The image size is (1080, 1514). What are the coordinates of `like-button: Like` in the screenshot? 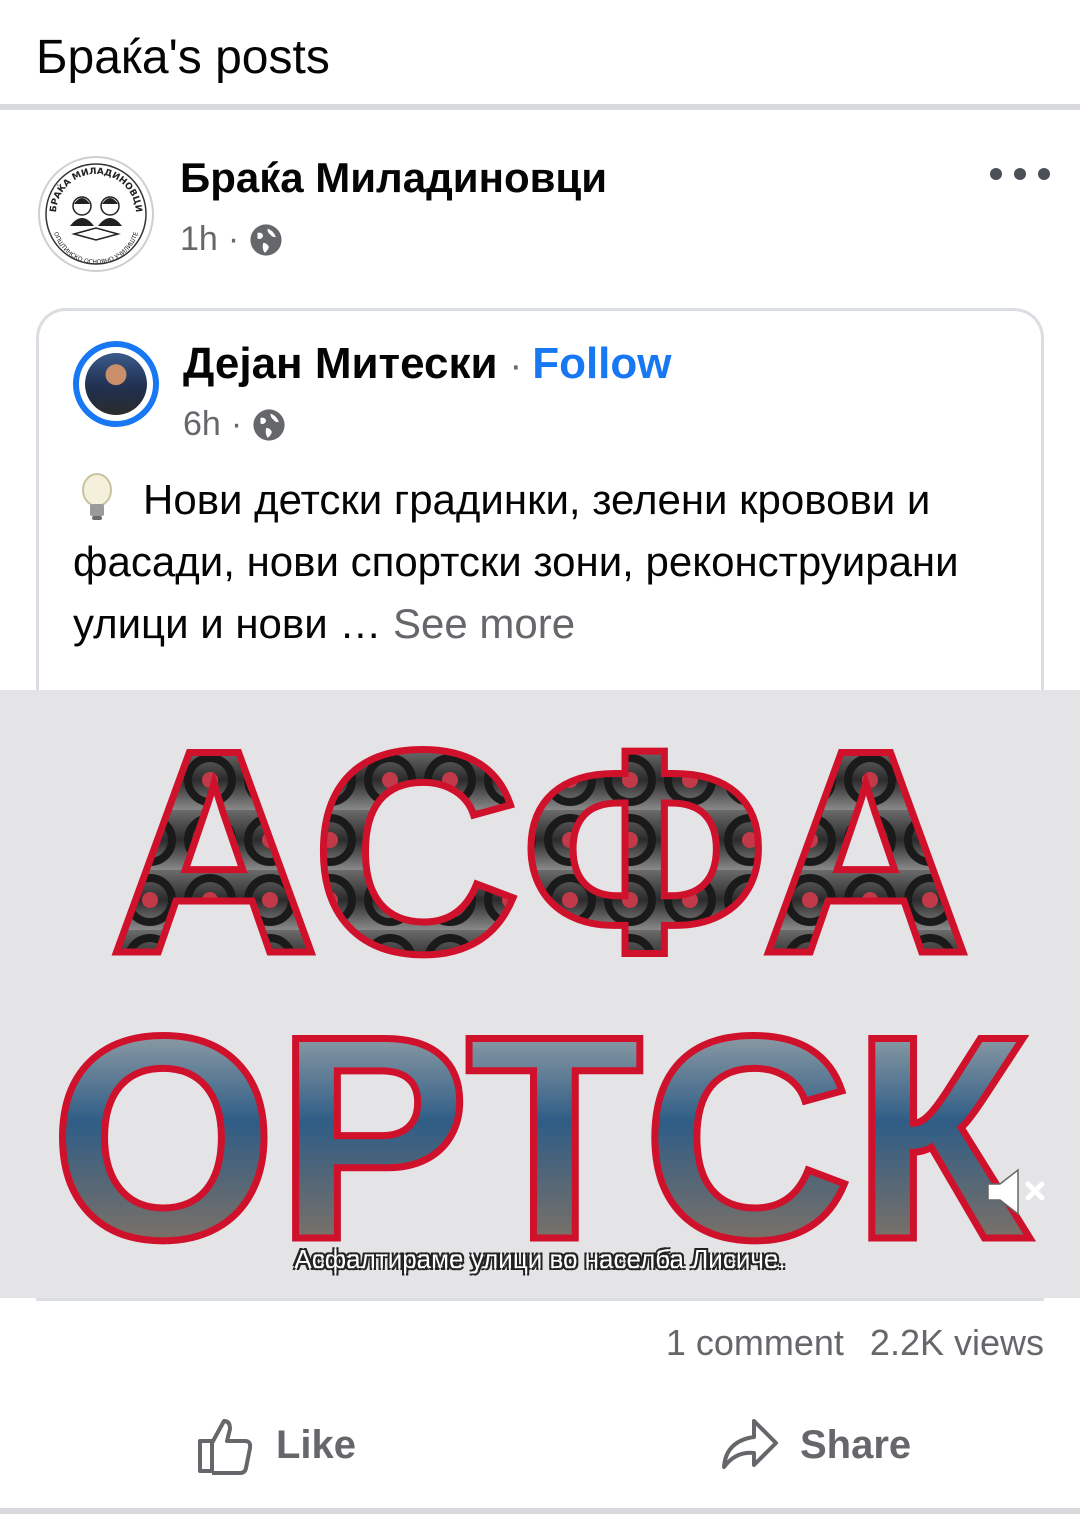 It's located at (276, 1445).